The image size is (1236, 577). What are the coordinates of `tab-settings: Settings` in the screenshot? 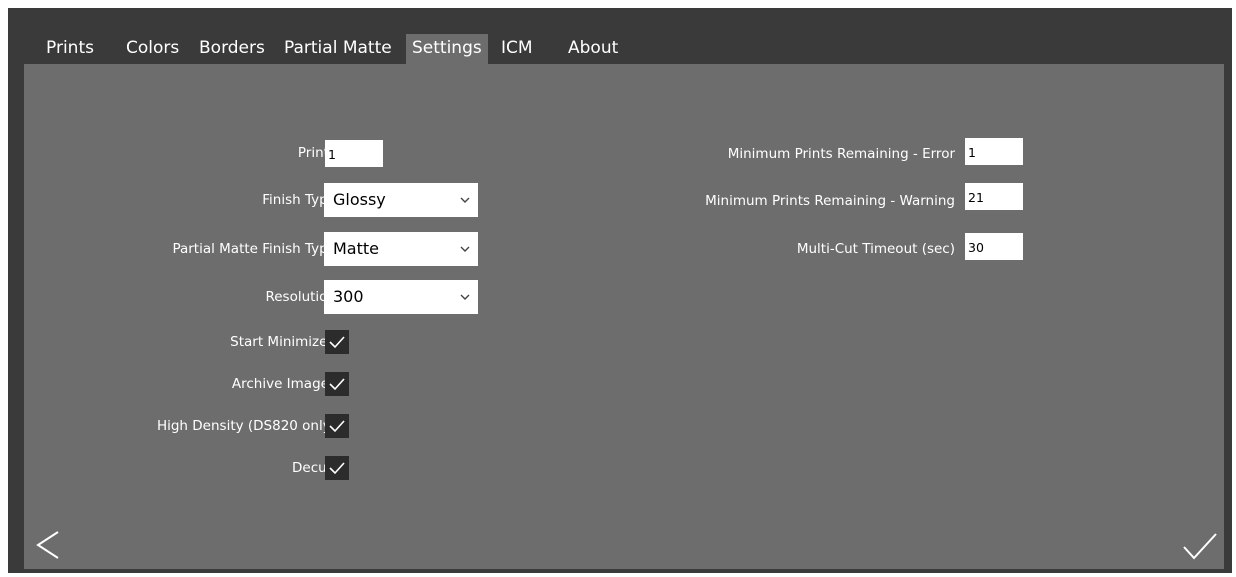 It's located at (447, 49).